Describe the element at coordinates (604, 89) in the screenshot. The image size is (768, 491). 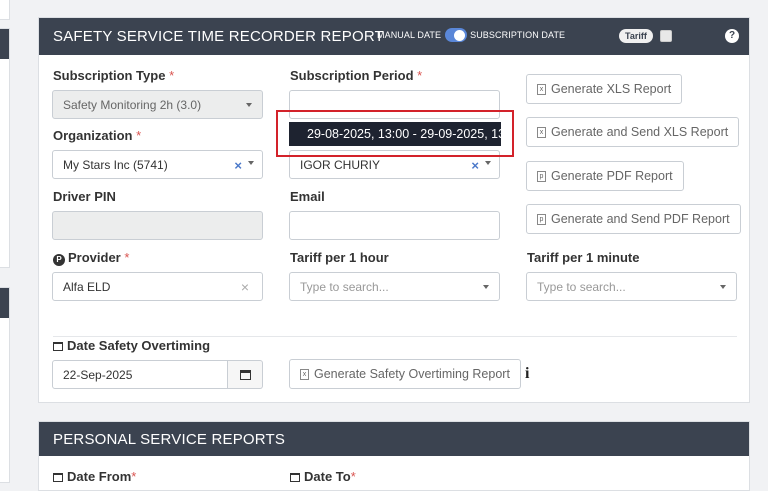
I see `generate-xls-button: x Generate XLS Report` at that location.